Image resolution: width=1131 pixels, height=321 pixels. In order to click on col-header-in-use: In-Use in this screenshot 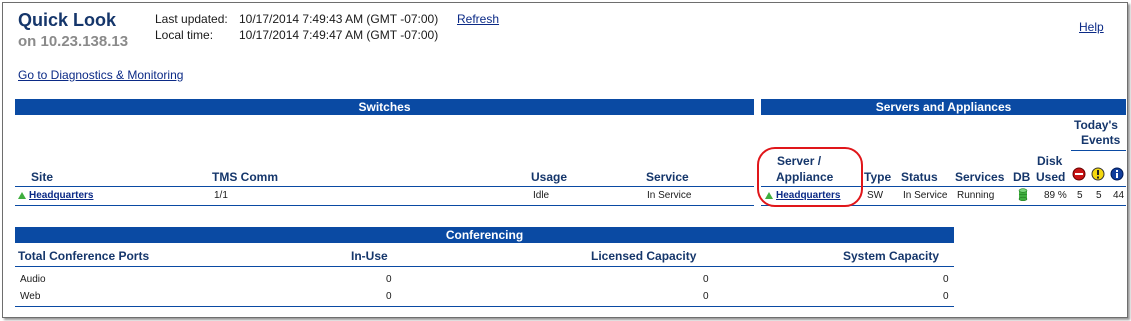, I will do `click(369, 256)`.